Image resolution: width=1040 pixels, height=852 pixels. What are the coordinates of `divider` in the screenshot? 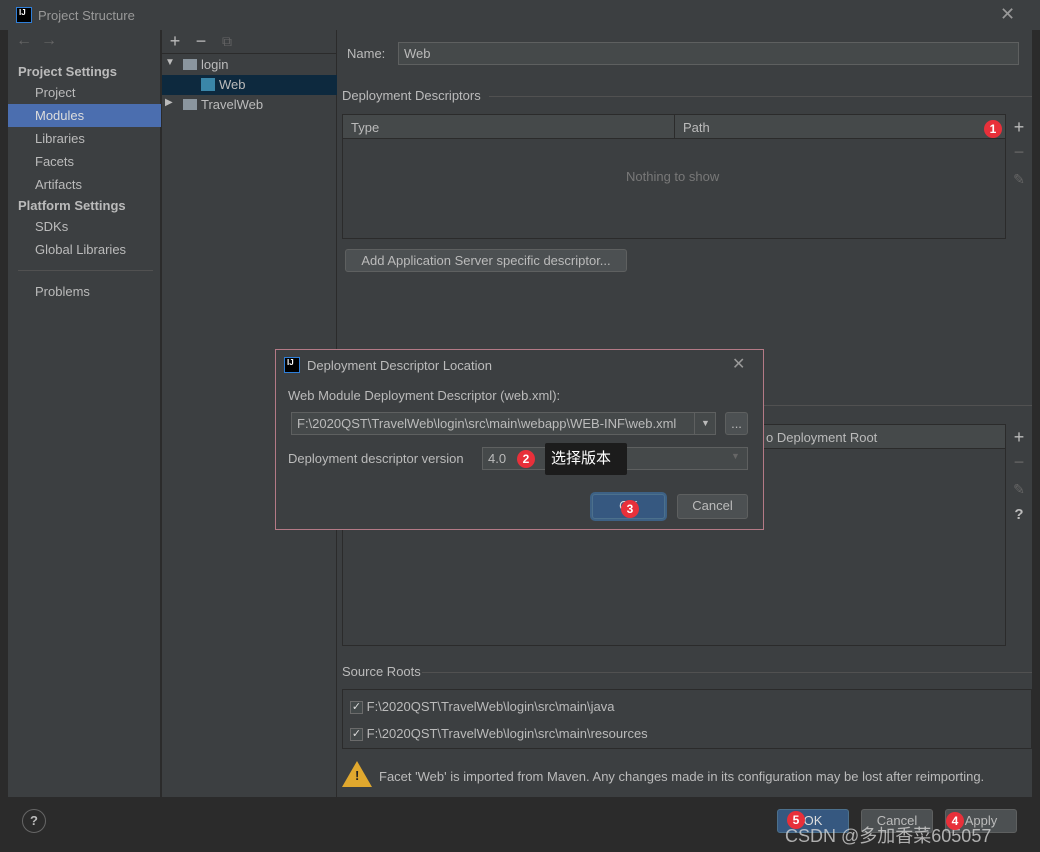 It's located at (85, 270).